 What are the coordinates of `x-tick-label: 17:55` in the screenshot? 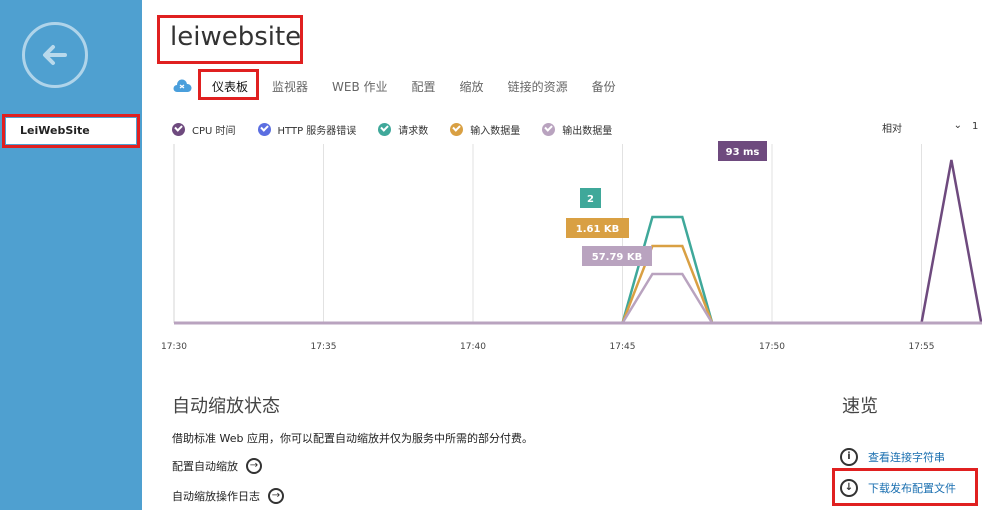 It's located at (922, 347).